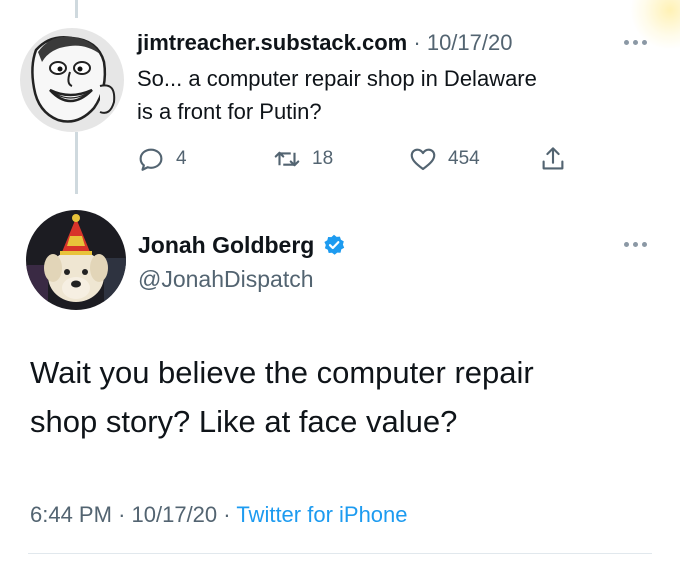 This screenshot has width=680, height=570. I want to click on retweet-count: 18, so click(323, 158).